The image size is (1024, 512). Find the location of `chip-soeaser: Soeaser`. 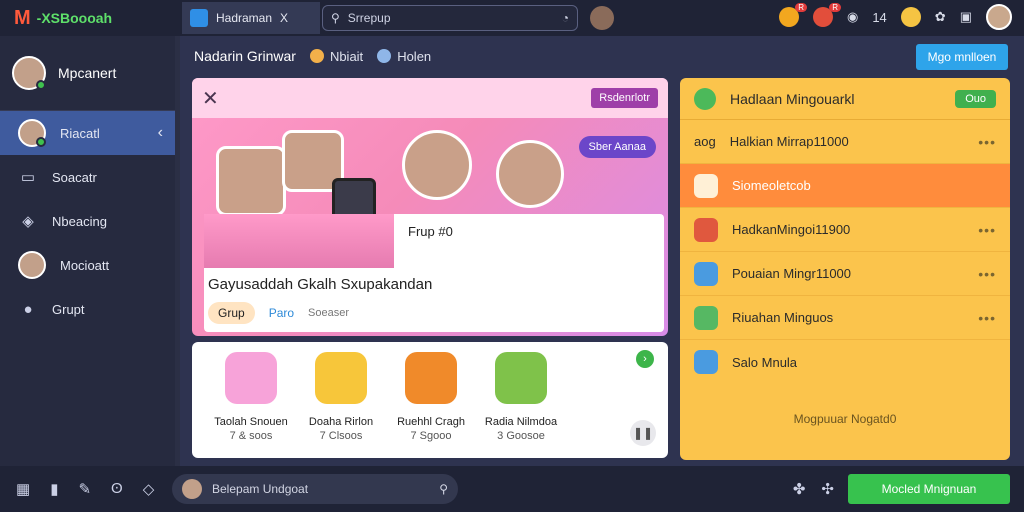

chip-soeaser: Soeaser is located at coordinates (328, 313).